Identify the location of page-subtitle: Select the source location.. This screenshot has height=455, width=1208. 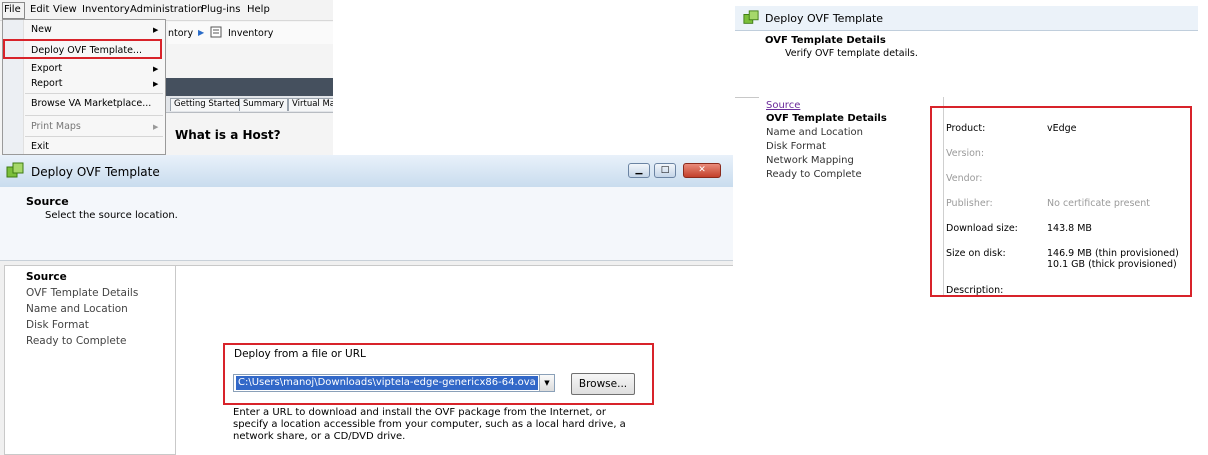
(111, 215).